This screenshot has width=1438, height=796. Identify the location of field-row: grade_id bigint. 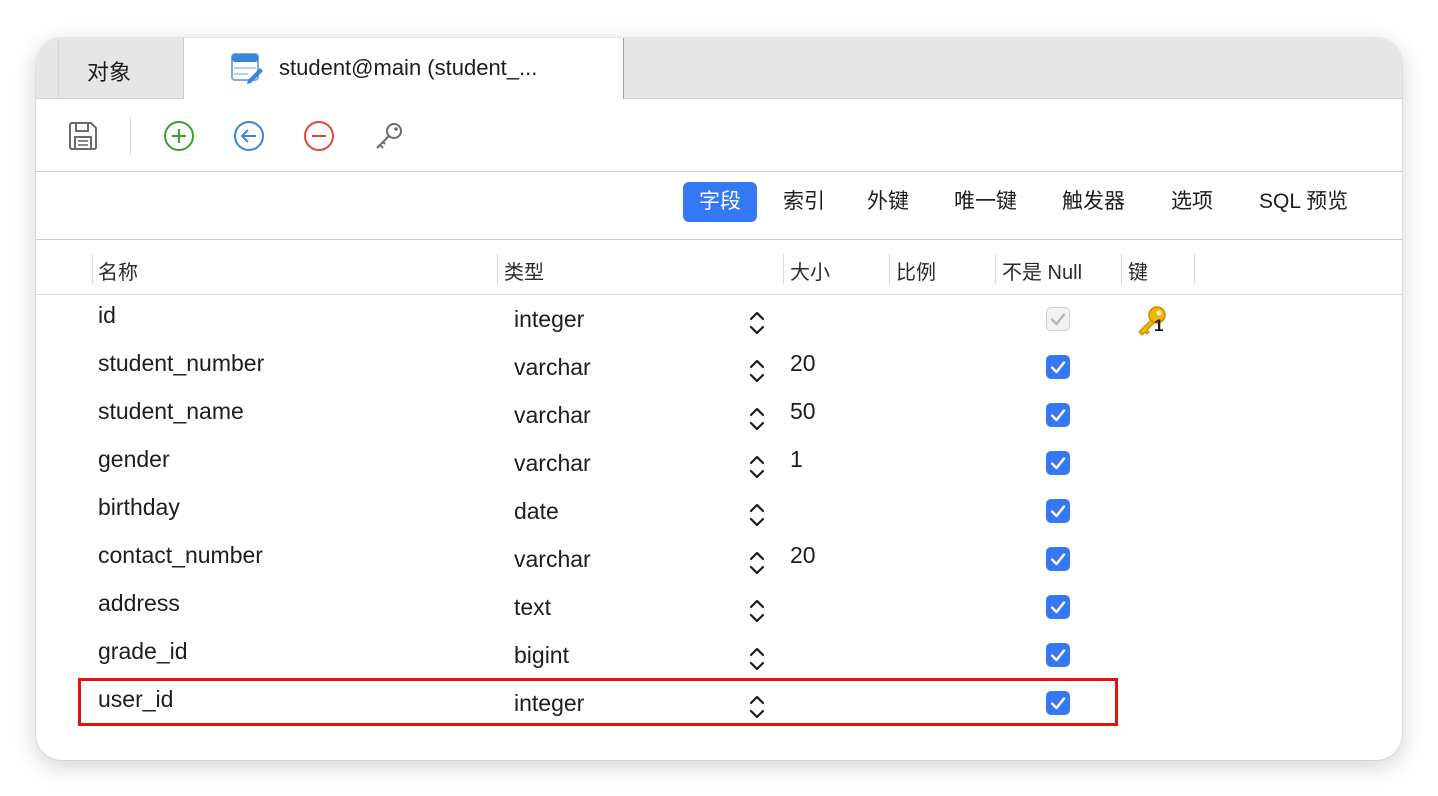
(719, 654).